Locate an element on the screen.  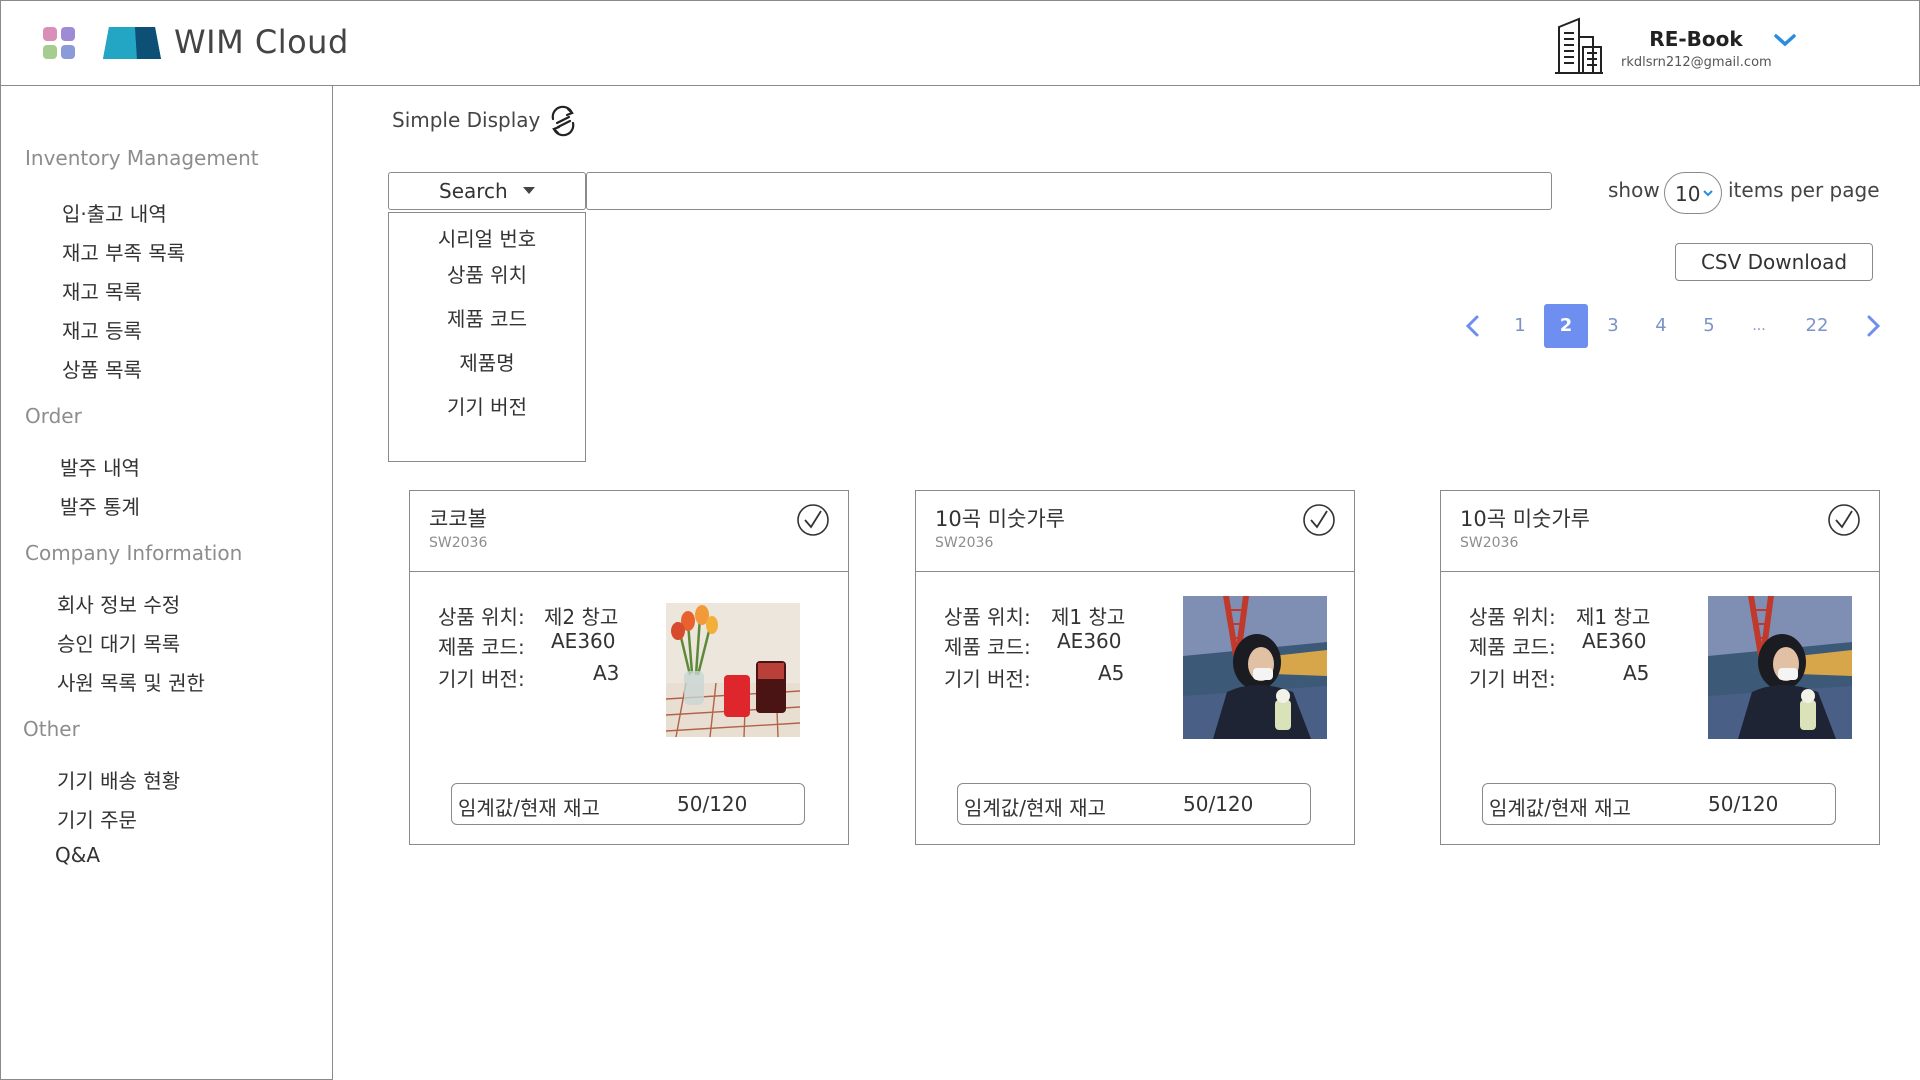
show-label: show is located at coordinates (1634, 190).